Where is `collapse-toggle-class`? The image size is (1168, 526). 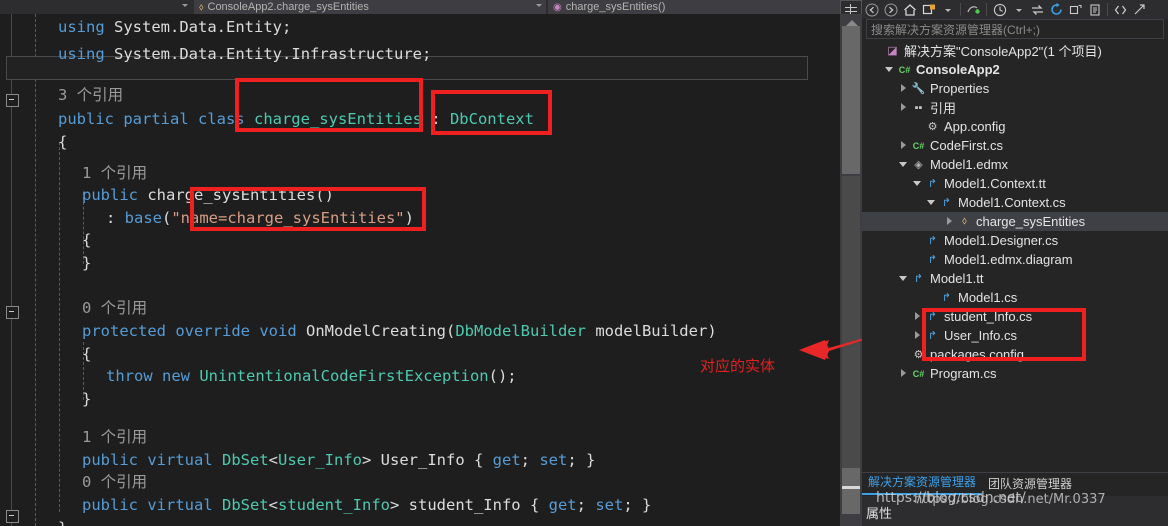 collapse-toggle-class is located at coordinates (12, 100).